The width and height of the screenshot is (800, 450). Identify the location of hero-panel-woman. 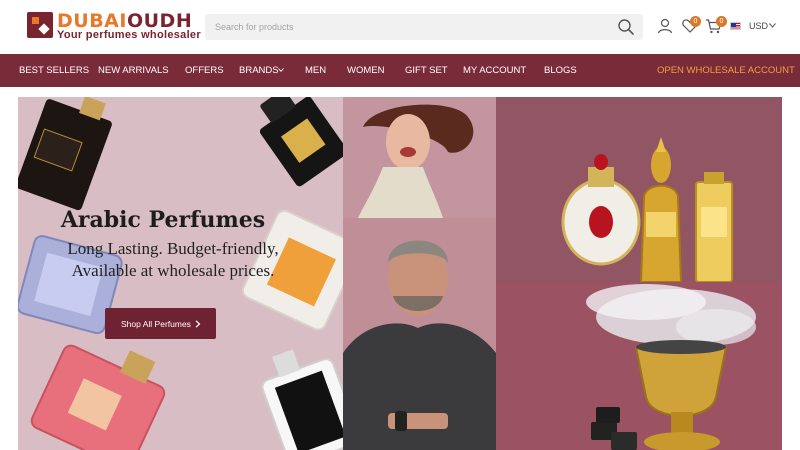
(419, 157).